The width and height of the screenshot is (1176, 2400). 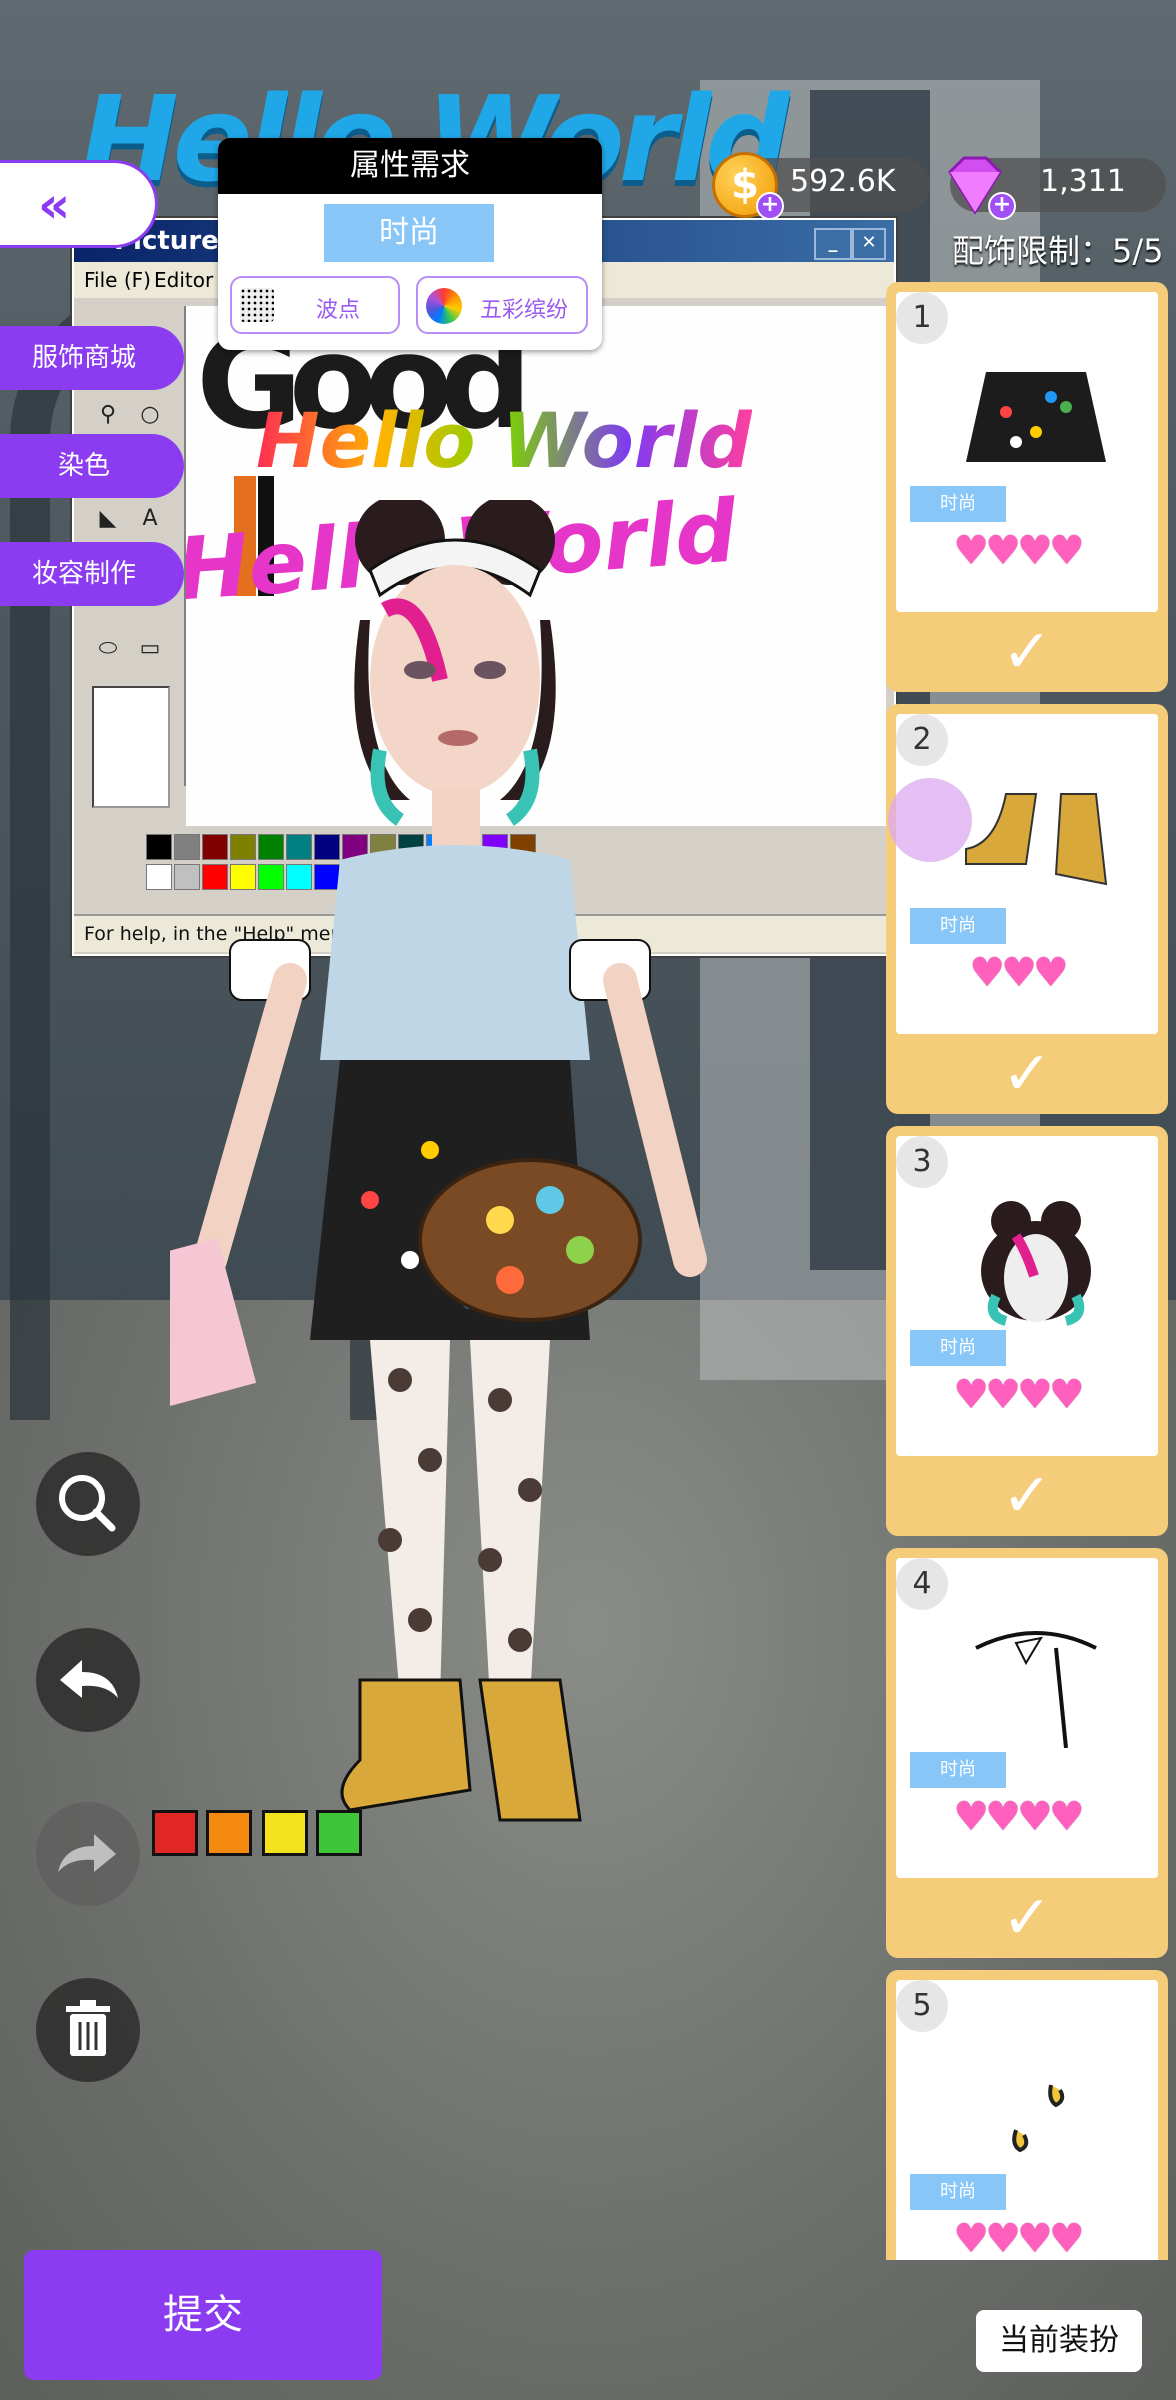 I want to click on item-card: 5 时尚 ♥♥♥♥, so click(x=1027, y=2115).